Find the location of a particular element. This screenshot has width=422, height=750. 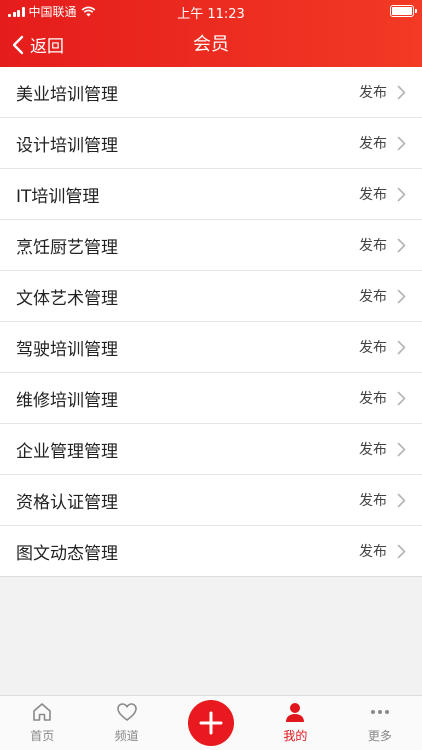

plus-icon is located at coordinates (211, 723).